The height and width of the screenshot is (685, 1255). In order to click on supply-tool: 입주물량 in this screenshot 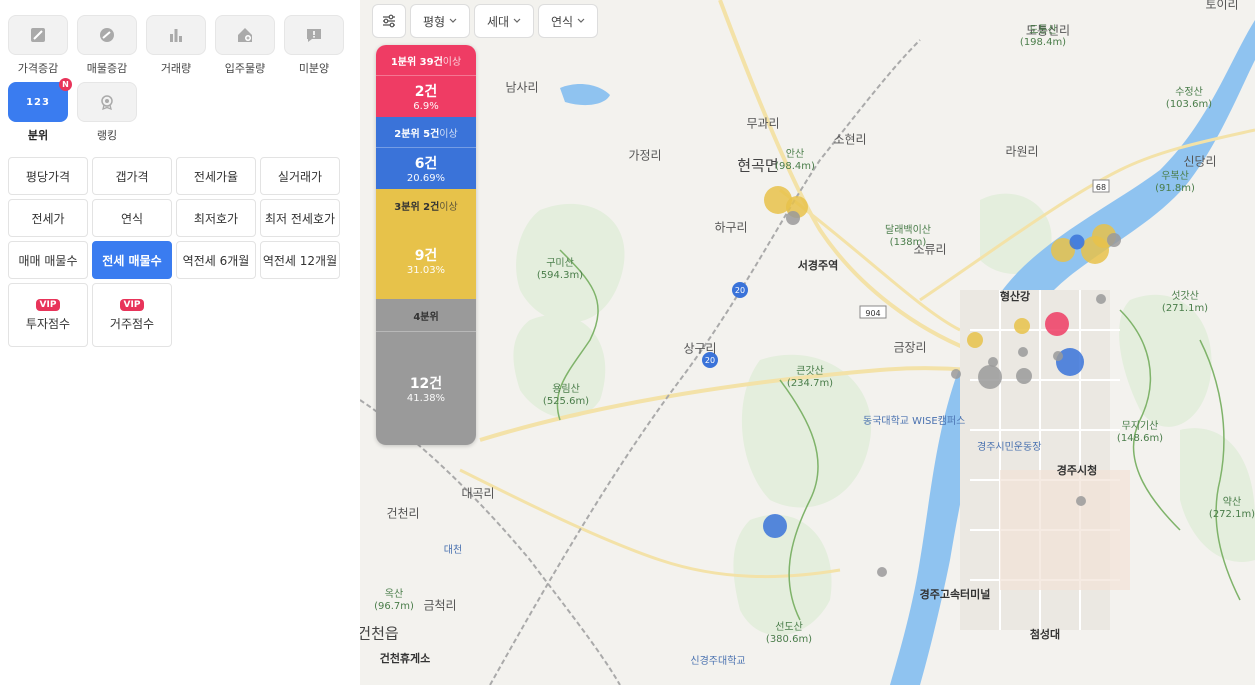, I will do `click(245, 45)`.